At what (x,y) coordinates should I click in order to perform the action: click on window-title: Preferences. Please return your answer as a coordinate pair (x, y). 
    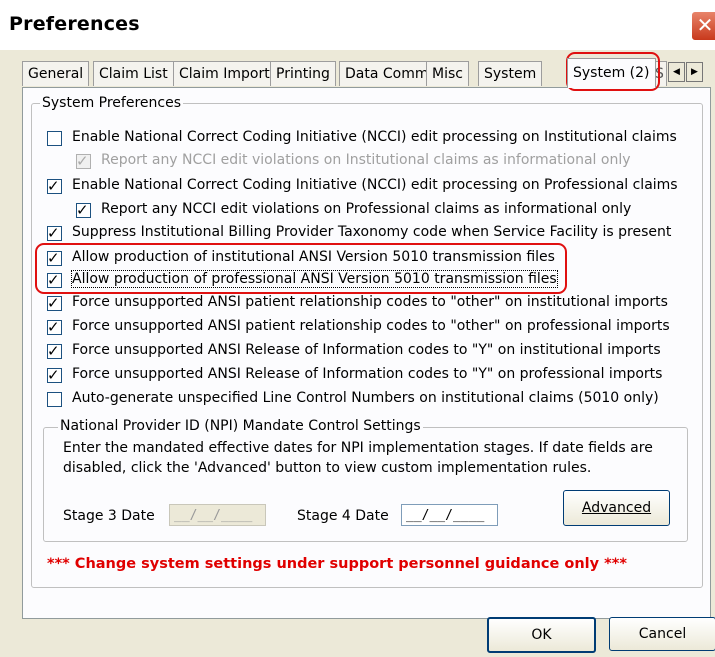
    Looking at the image, I should click on (74, 24).